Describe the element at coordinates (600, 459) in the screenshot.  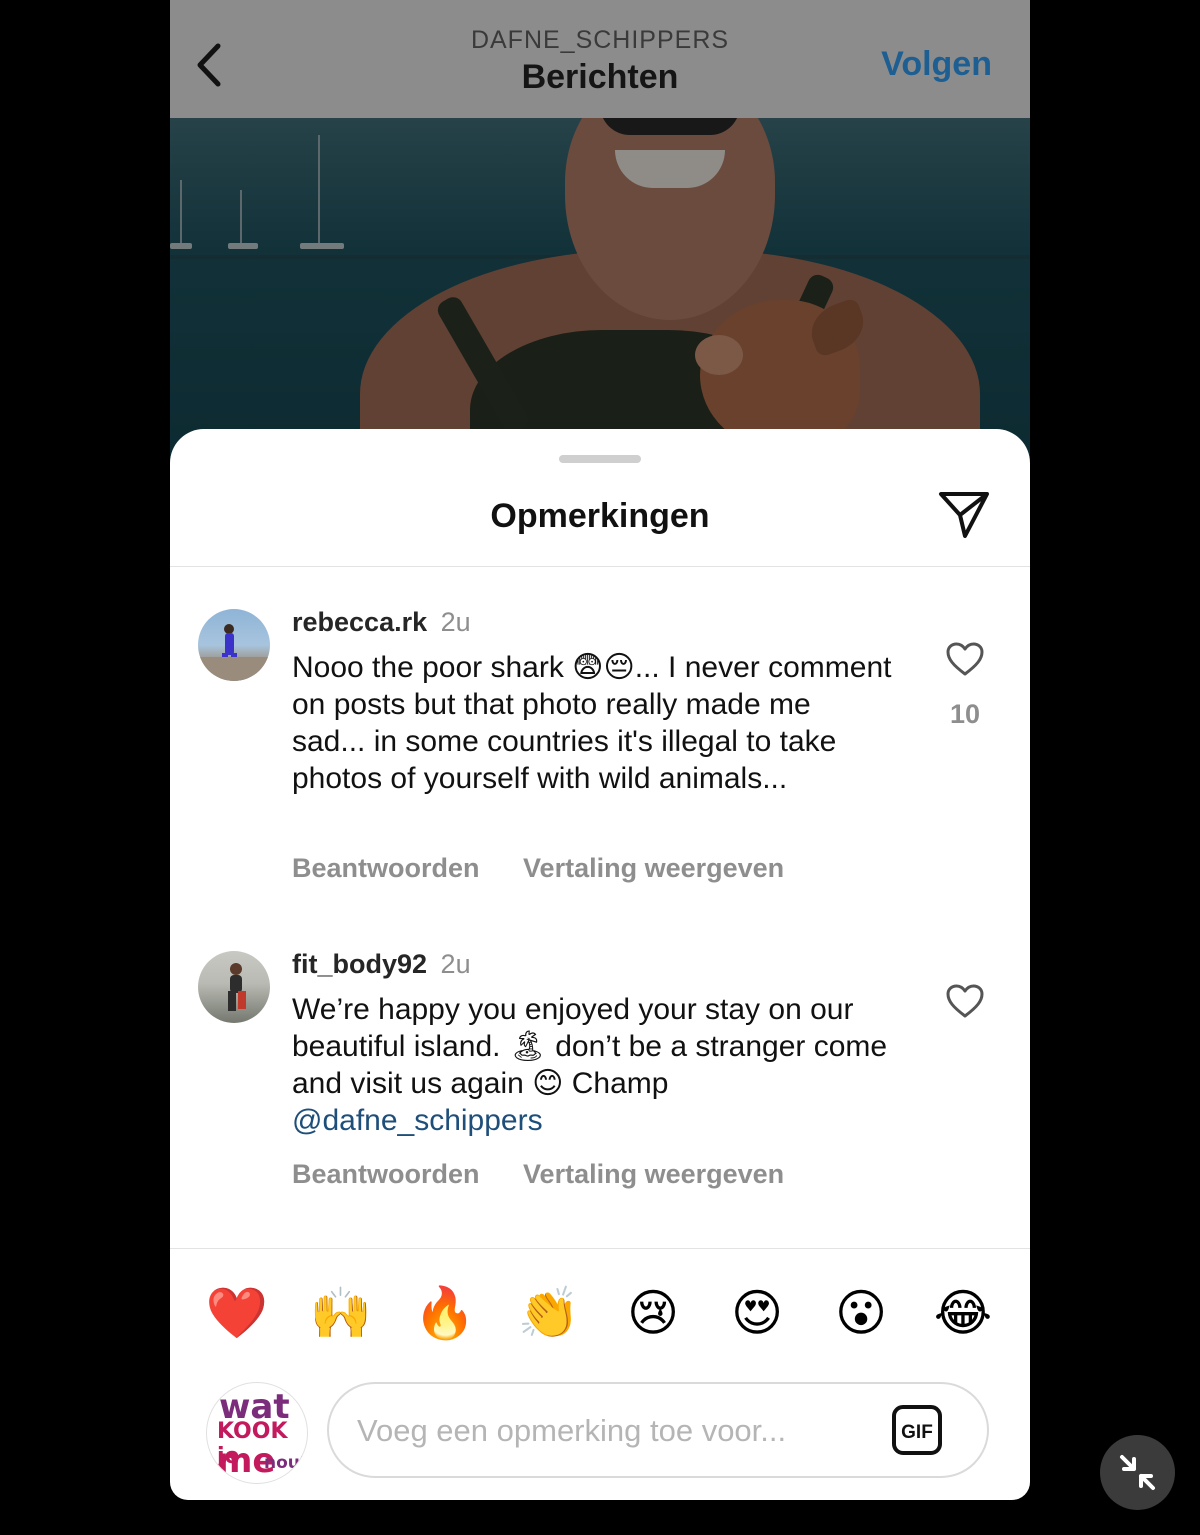
I see `sheet-drag-handle` at that location.